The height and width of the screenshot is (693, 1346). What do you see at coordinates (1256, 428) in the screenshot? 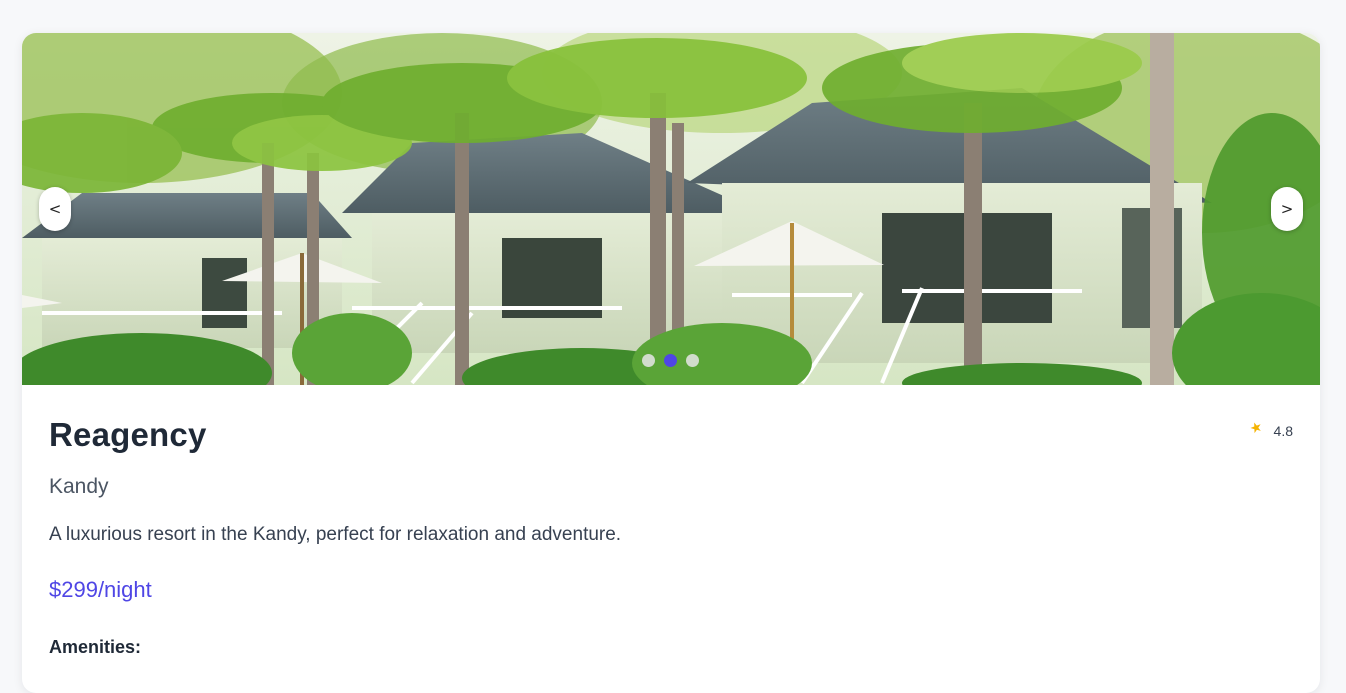
I see `star-icon: ★` at bounding box center [1256, 428].